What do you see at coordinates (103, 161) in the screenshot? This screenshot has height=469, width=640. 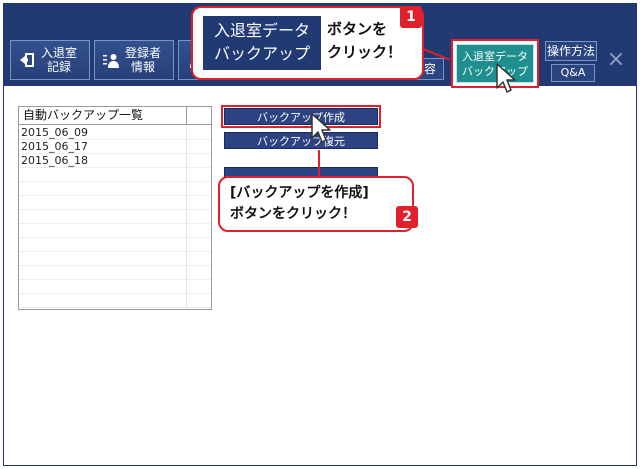 I see `list-item-date: 2015_06_18` at bounding box center [103, 161].